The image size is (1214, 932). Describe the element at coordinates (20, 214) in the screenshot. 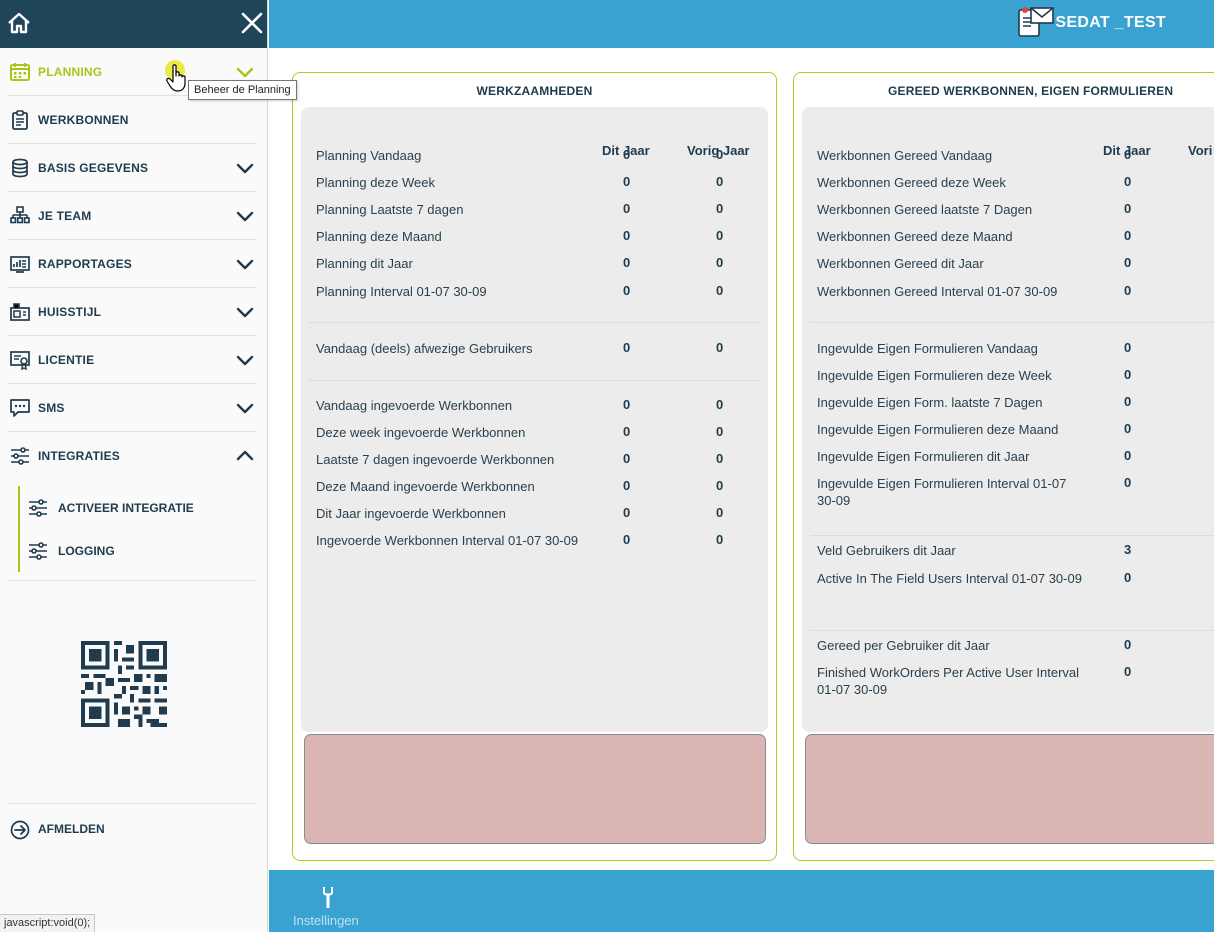

I see `team-tree-icon` at that location.